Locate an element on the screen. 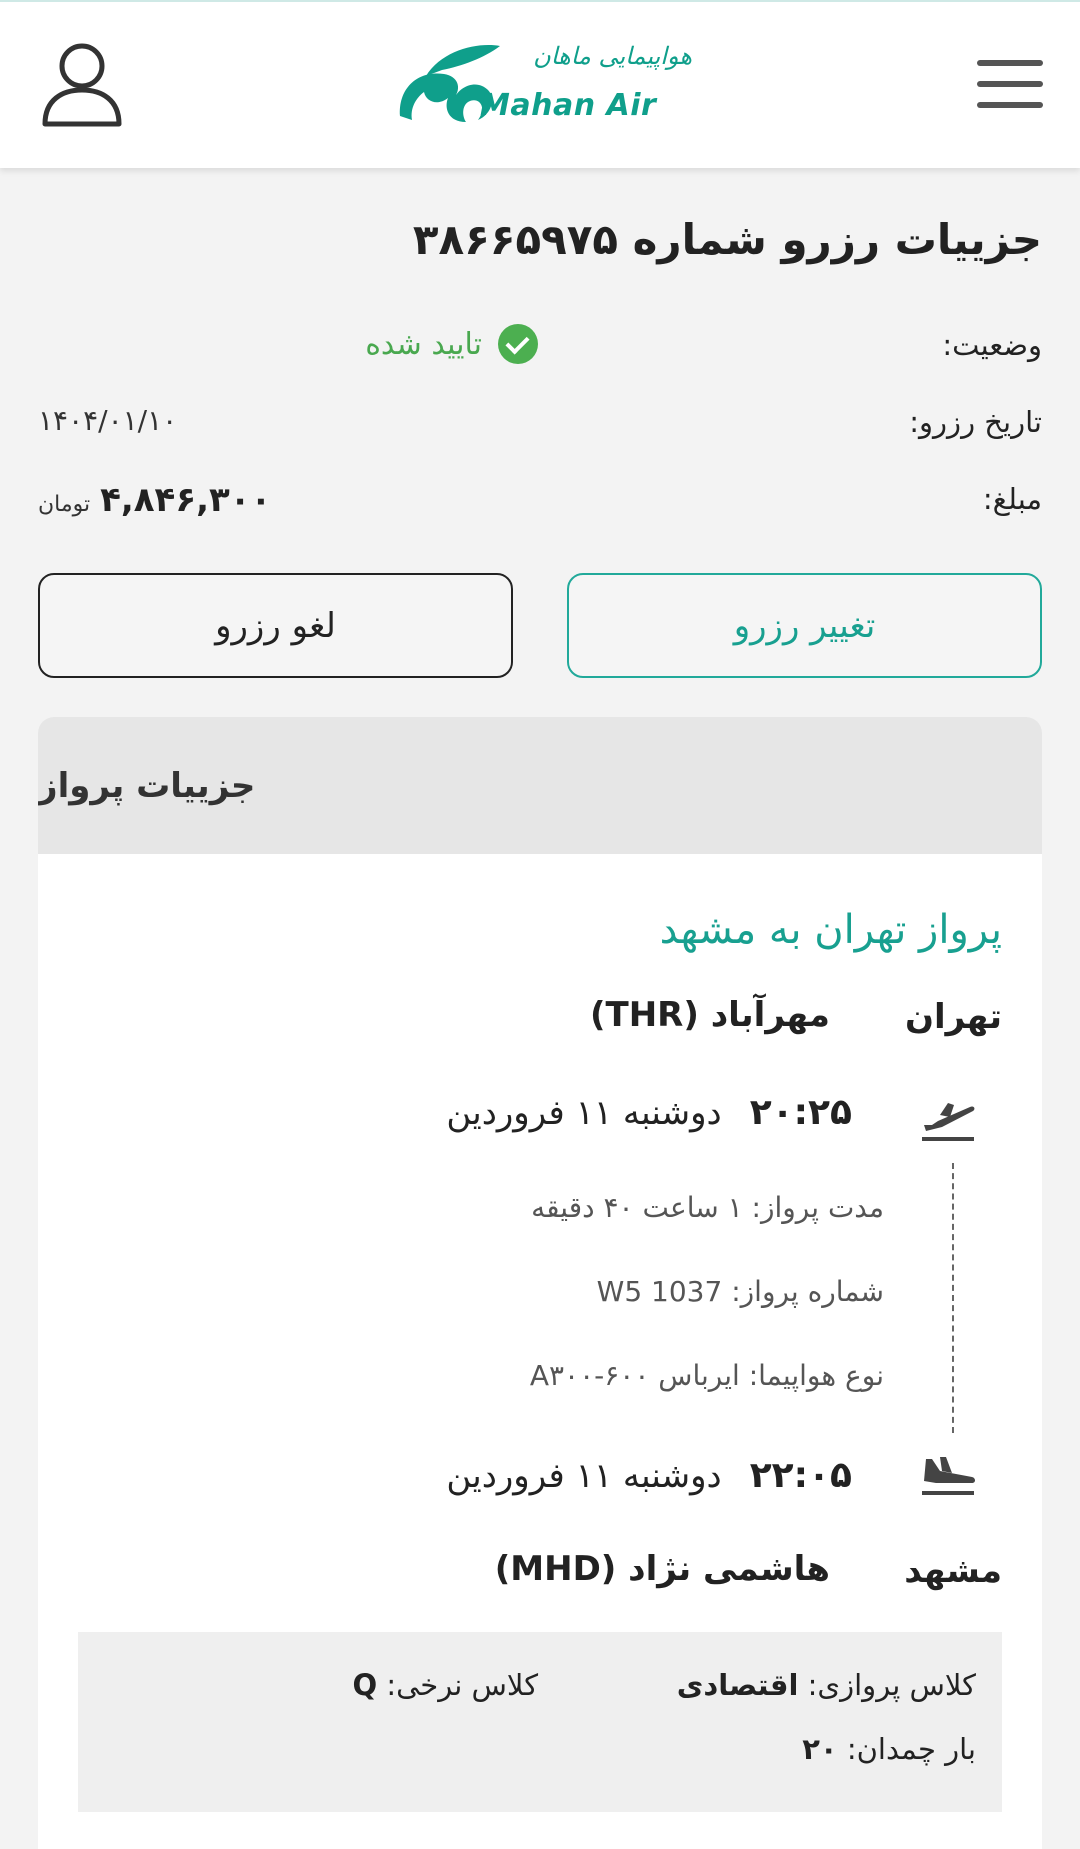  flight-details-header: جزییات پرواز is located at coordinates (540, 785).